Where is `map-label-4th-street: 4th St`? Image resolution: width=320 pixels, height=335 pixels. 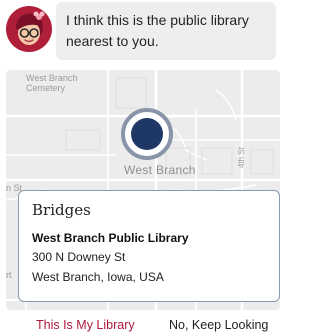 map-label-4th-street: 4th St is located at coordinates (241, 157).